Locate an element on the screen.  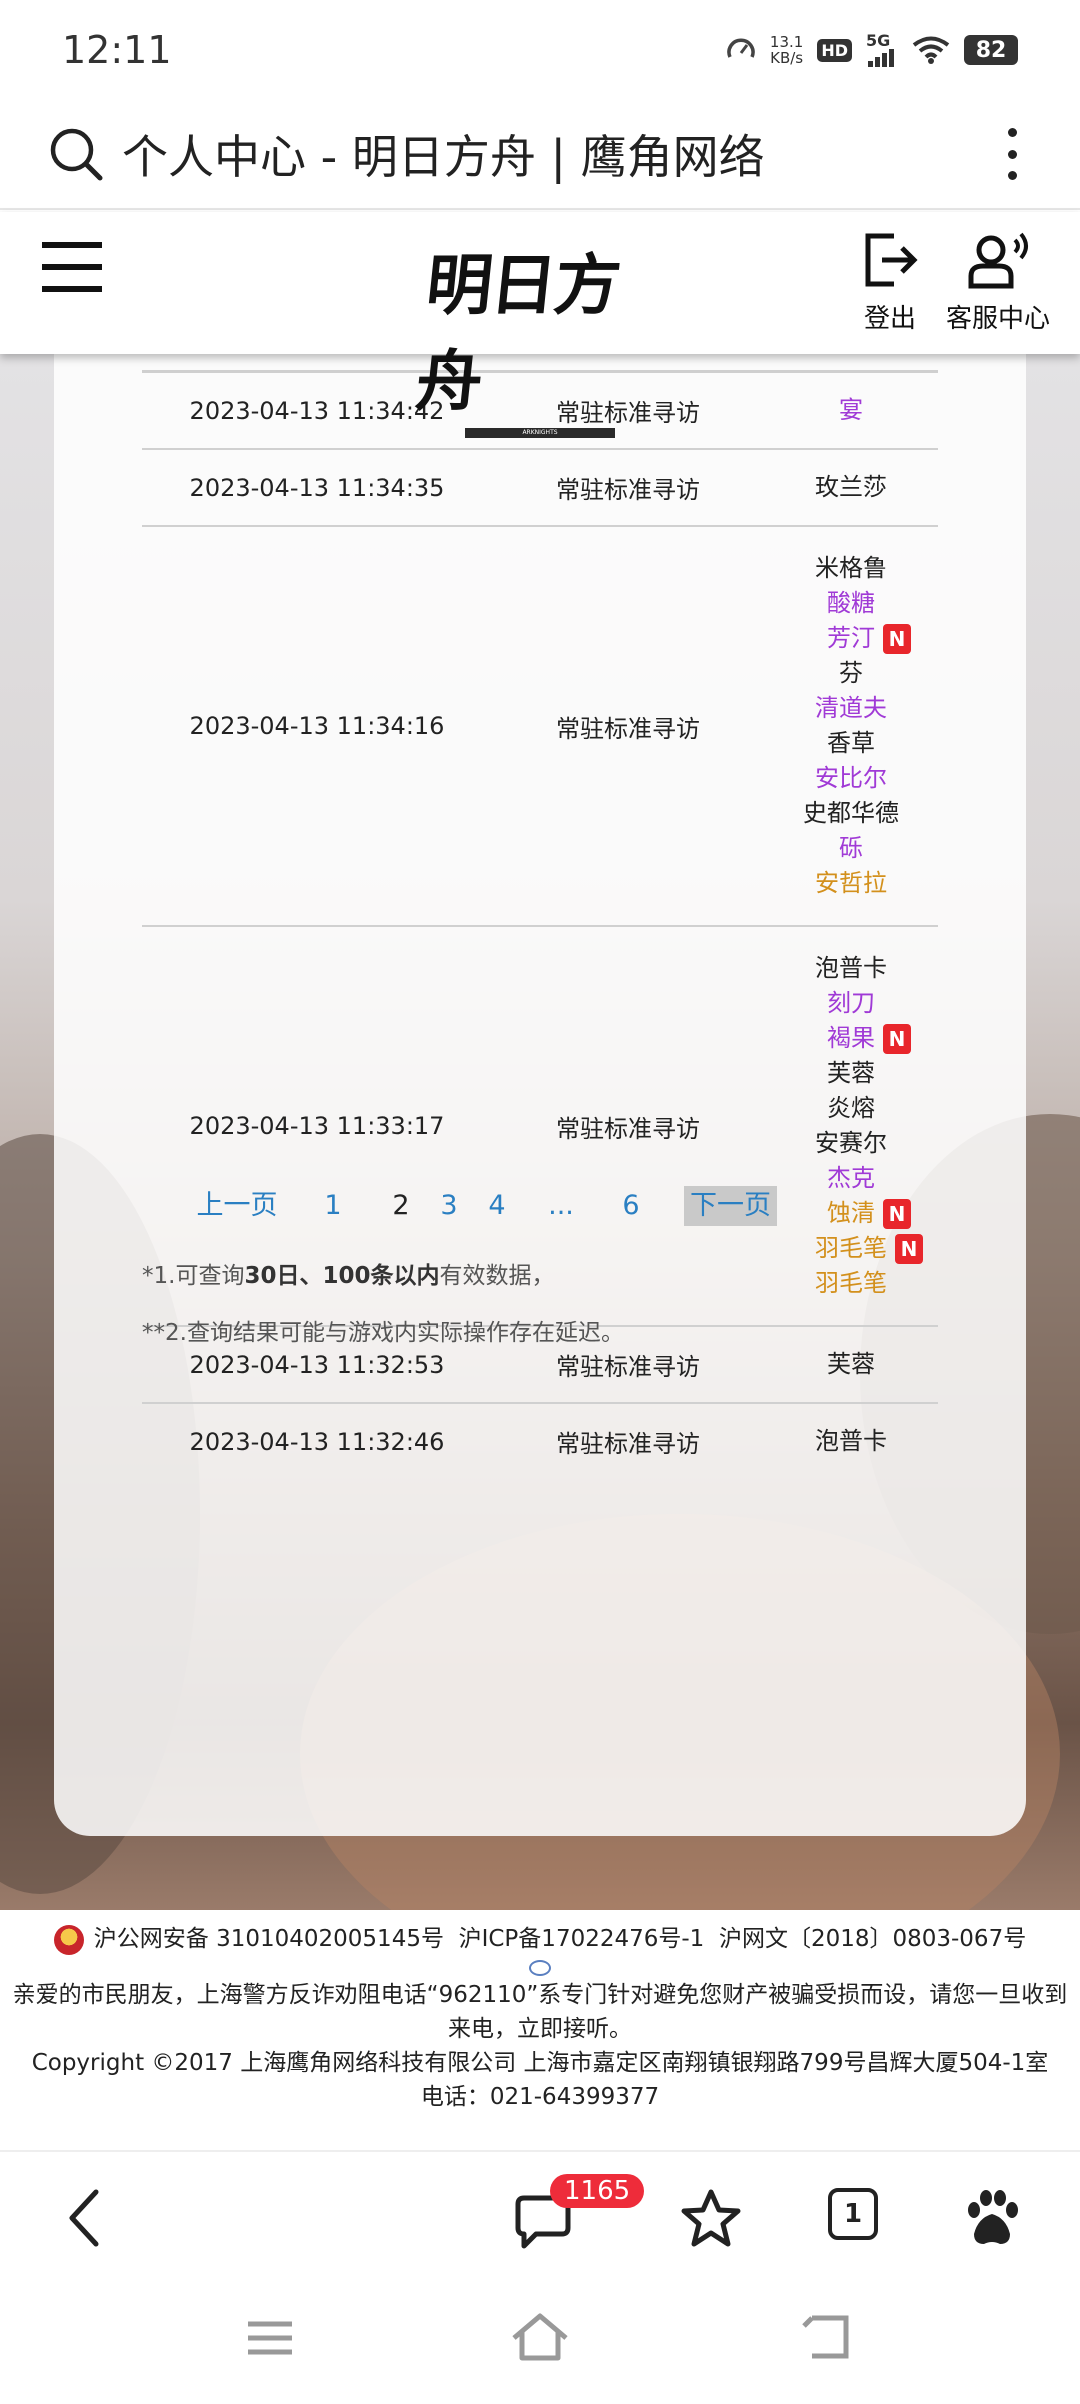
operator-name: 刻刀 is located at coordinates (851, 1003).